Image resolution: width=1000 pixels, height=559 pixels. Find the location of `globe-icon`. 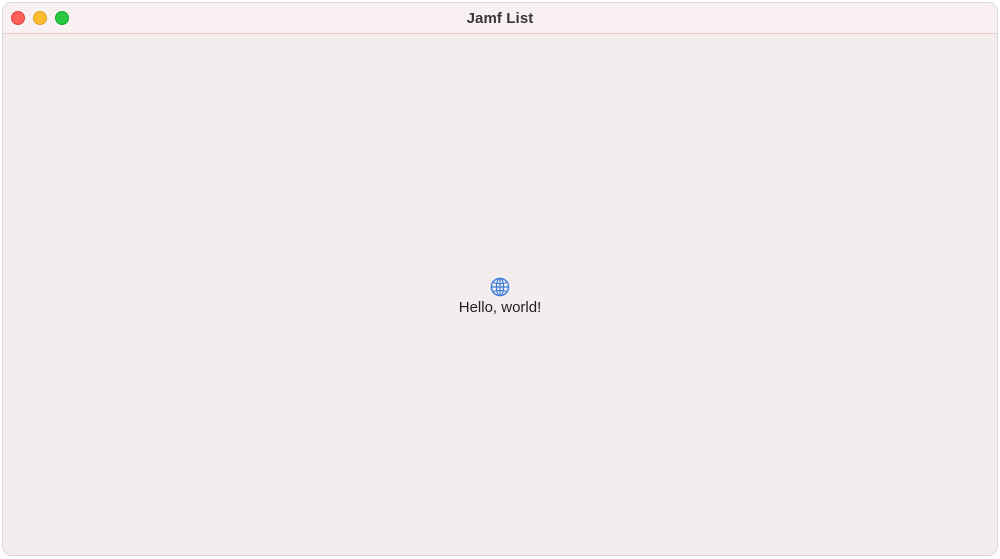

globe-icon is located at coordinates (500, 287).